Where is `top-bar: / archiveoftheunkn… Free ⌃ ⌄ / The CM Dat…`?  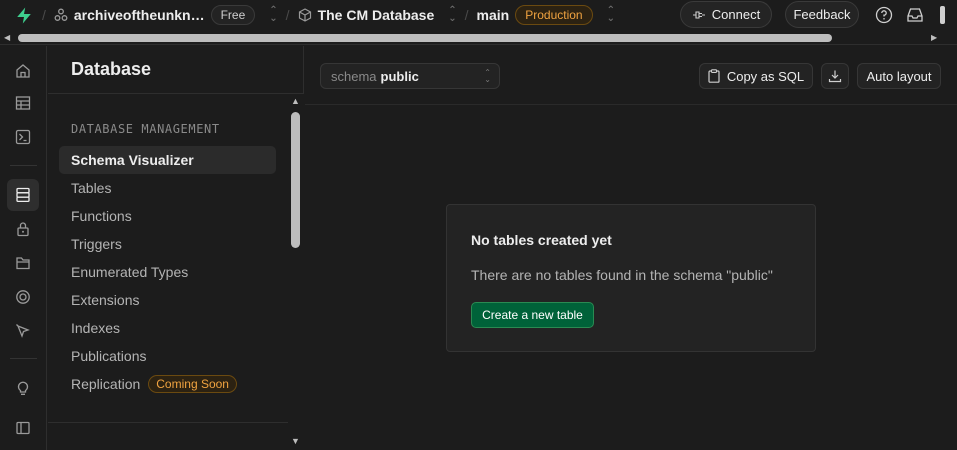
top-bar: / archiveoftheunkn… Free ⌃ ⌄ / The CM Dat… is located at coordinates (478, 15).